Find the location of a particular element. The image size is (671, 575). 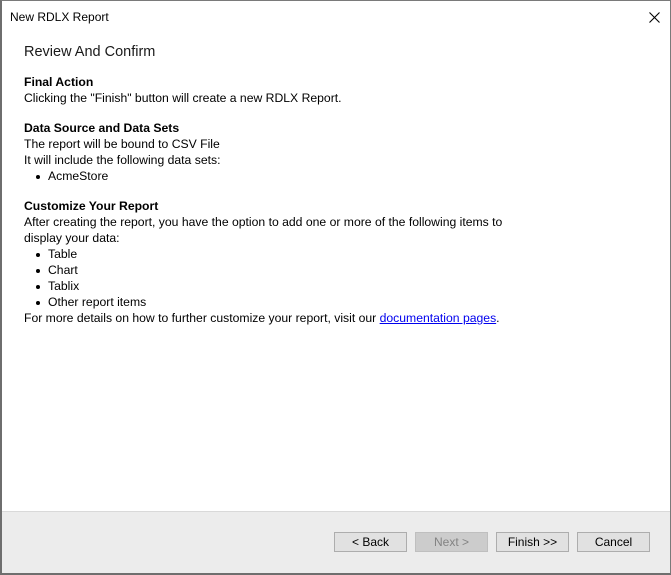

close-icon is located at coordinates (654, 17).